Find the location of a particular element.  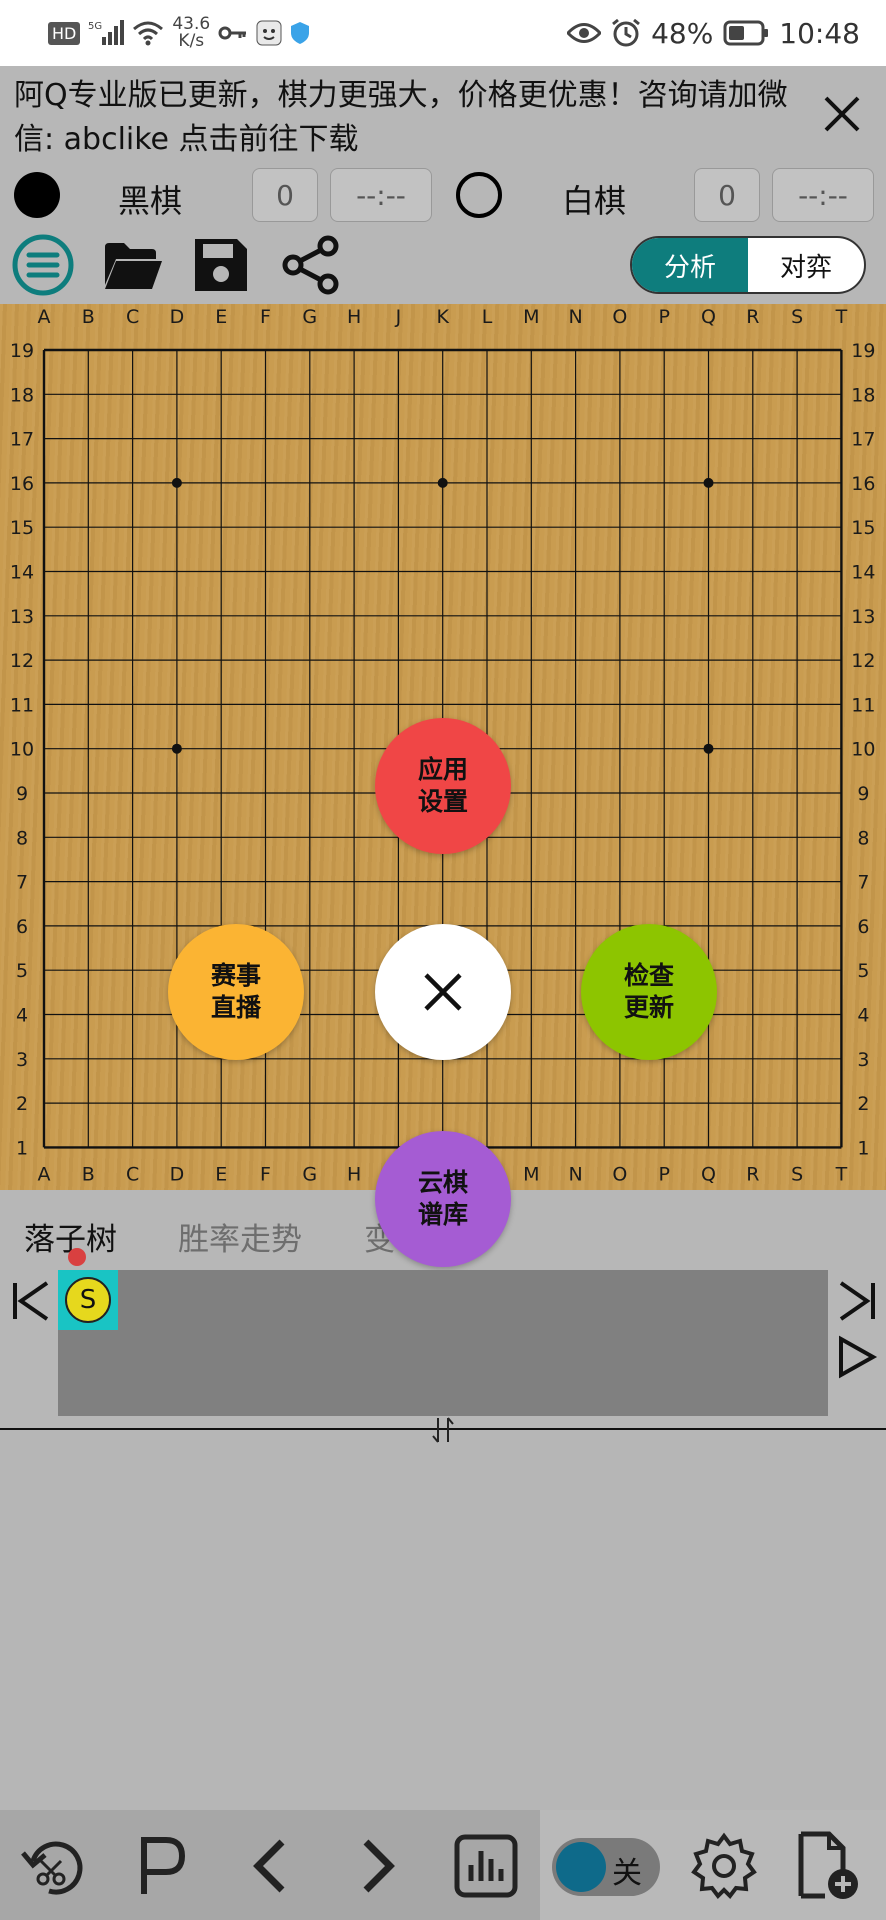

cloud-kifu-button: 云棋 谱库 is located at coordinates (443, 1199).